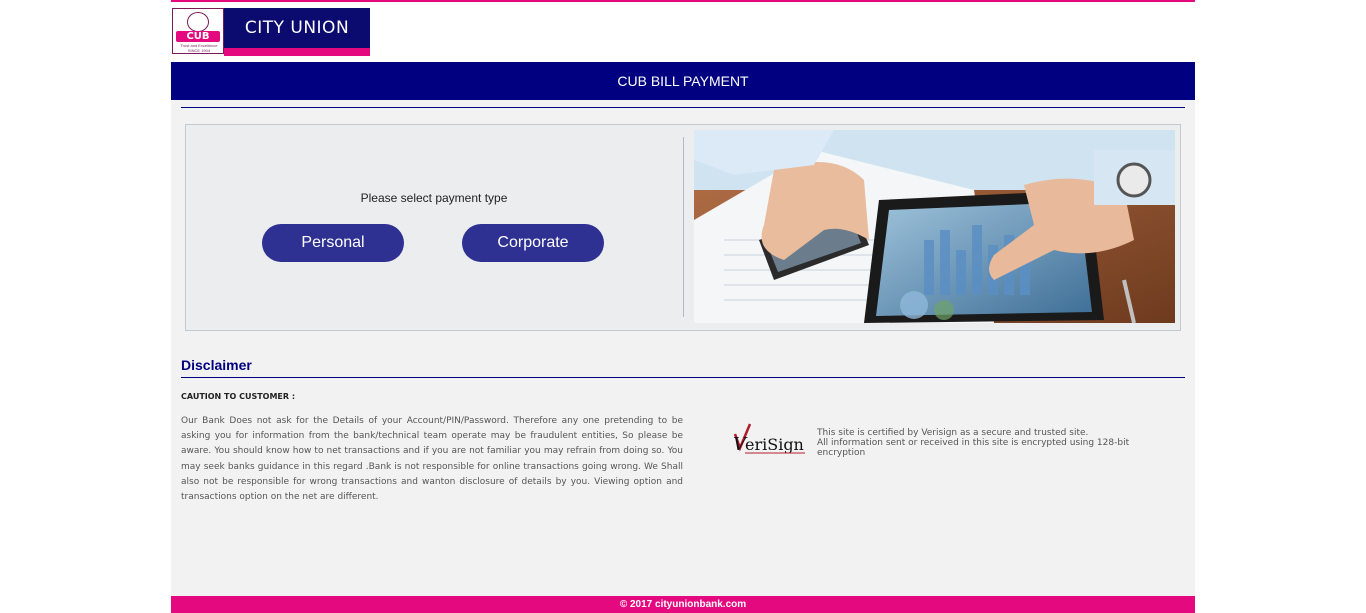 The image size is (1366, 613). What do you see at coordinates (683, 81) in the screenshot?
I see `page-title: CUB BILL PAYMENT` at bounding box center [683, 81].